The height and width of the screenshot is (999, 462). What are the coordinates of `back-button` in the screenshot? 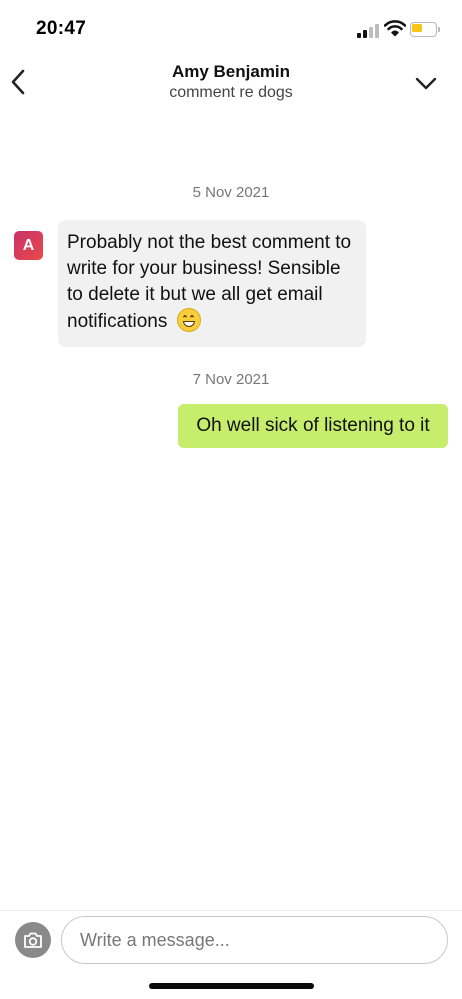 It's located at (19, 82).